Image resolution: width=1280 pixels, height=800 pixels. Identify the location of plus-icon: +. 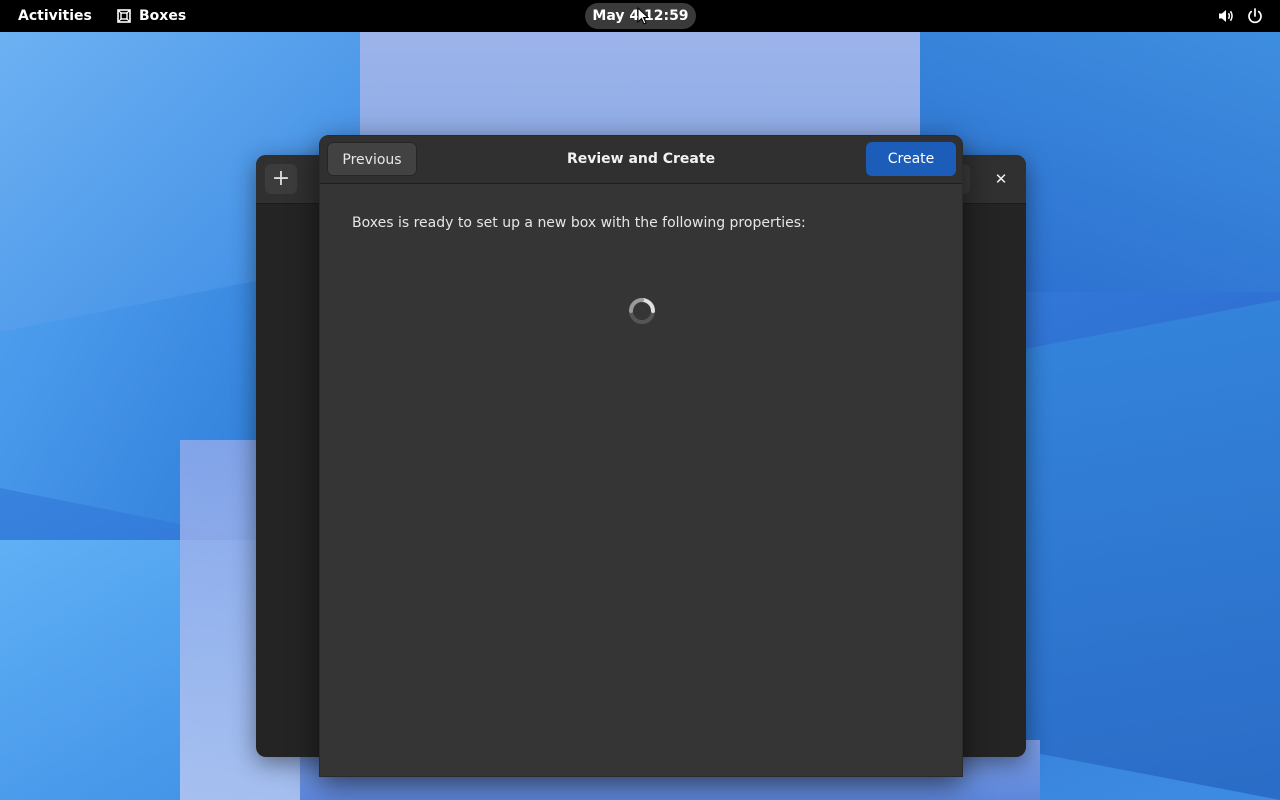
(281, 178).